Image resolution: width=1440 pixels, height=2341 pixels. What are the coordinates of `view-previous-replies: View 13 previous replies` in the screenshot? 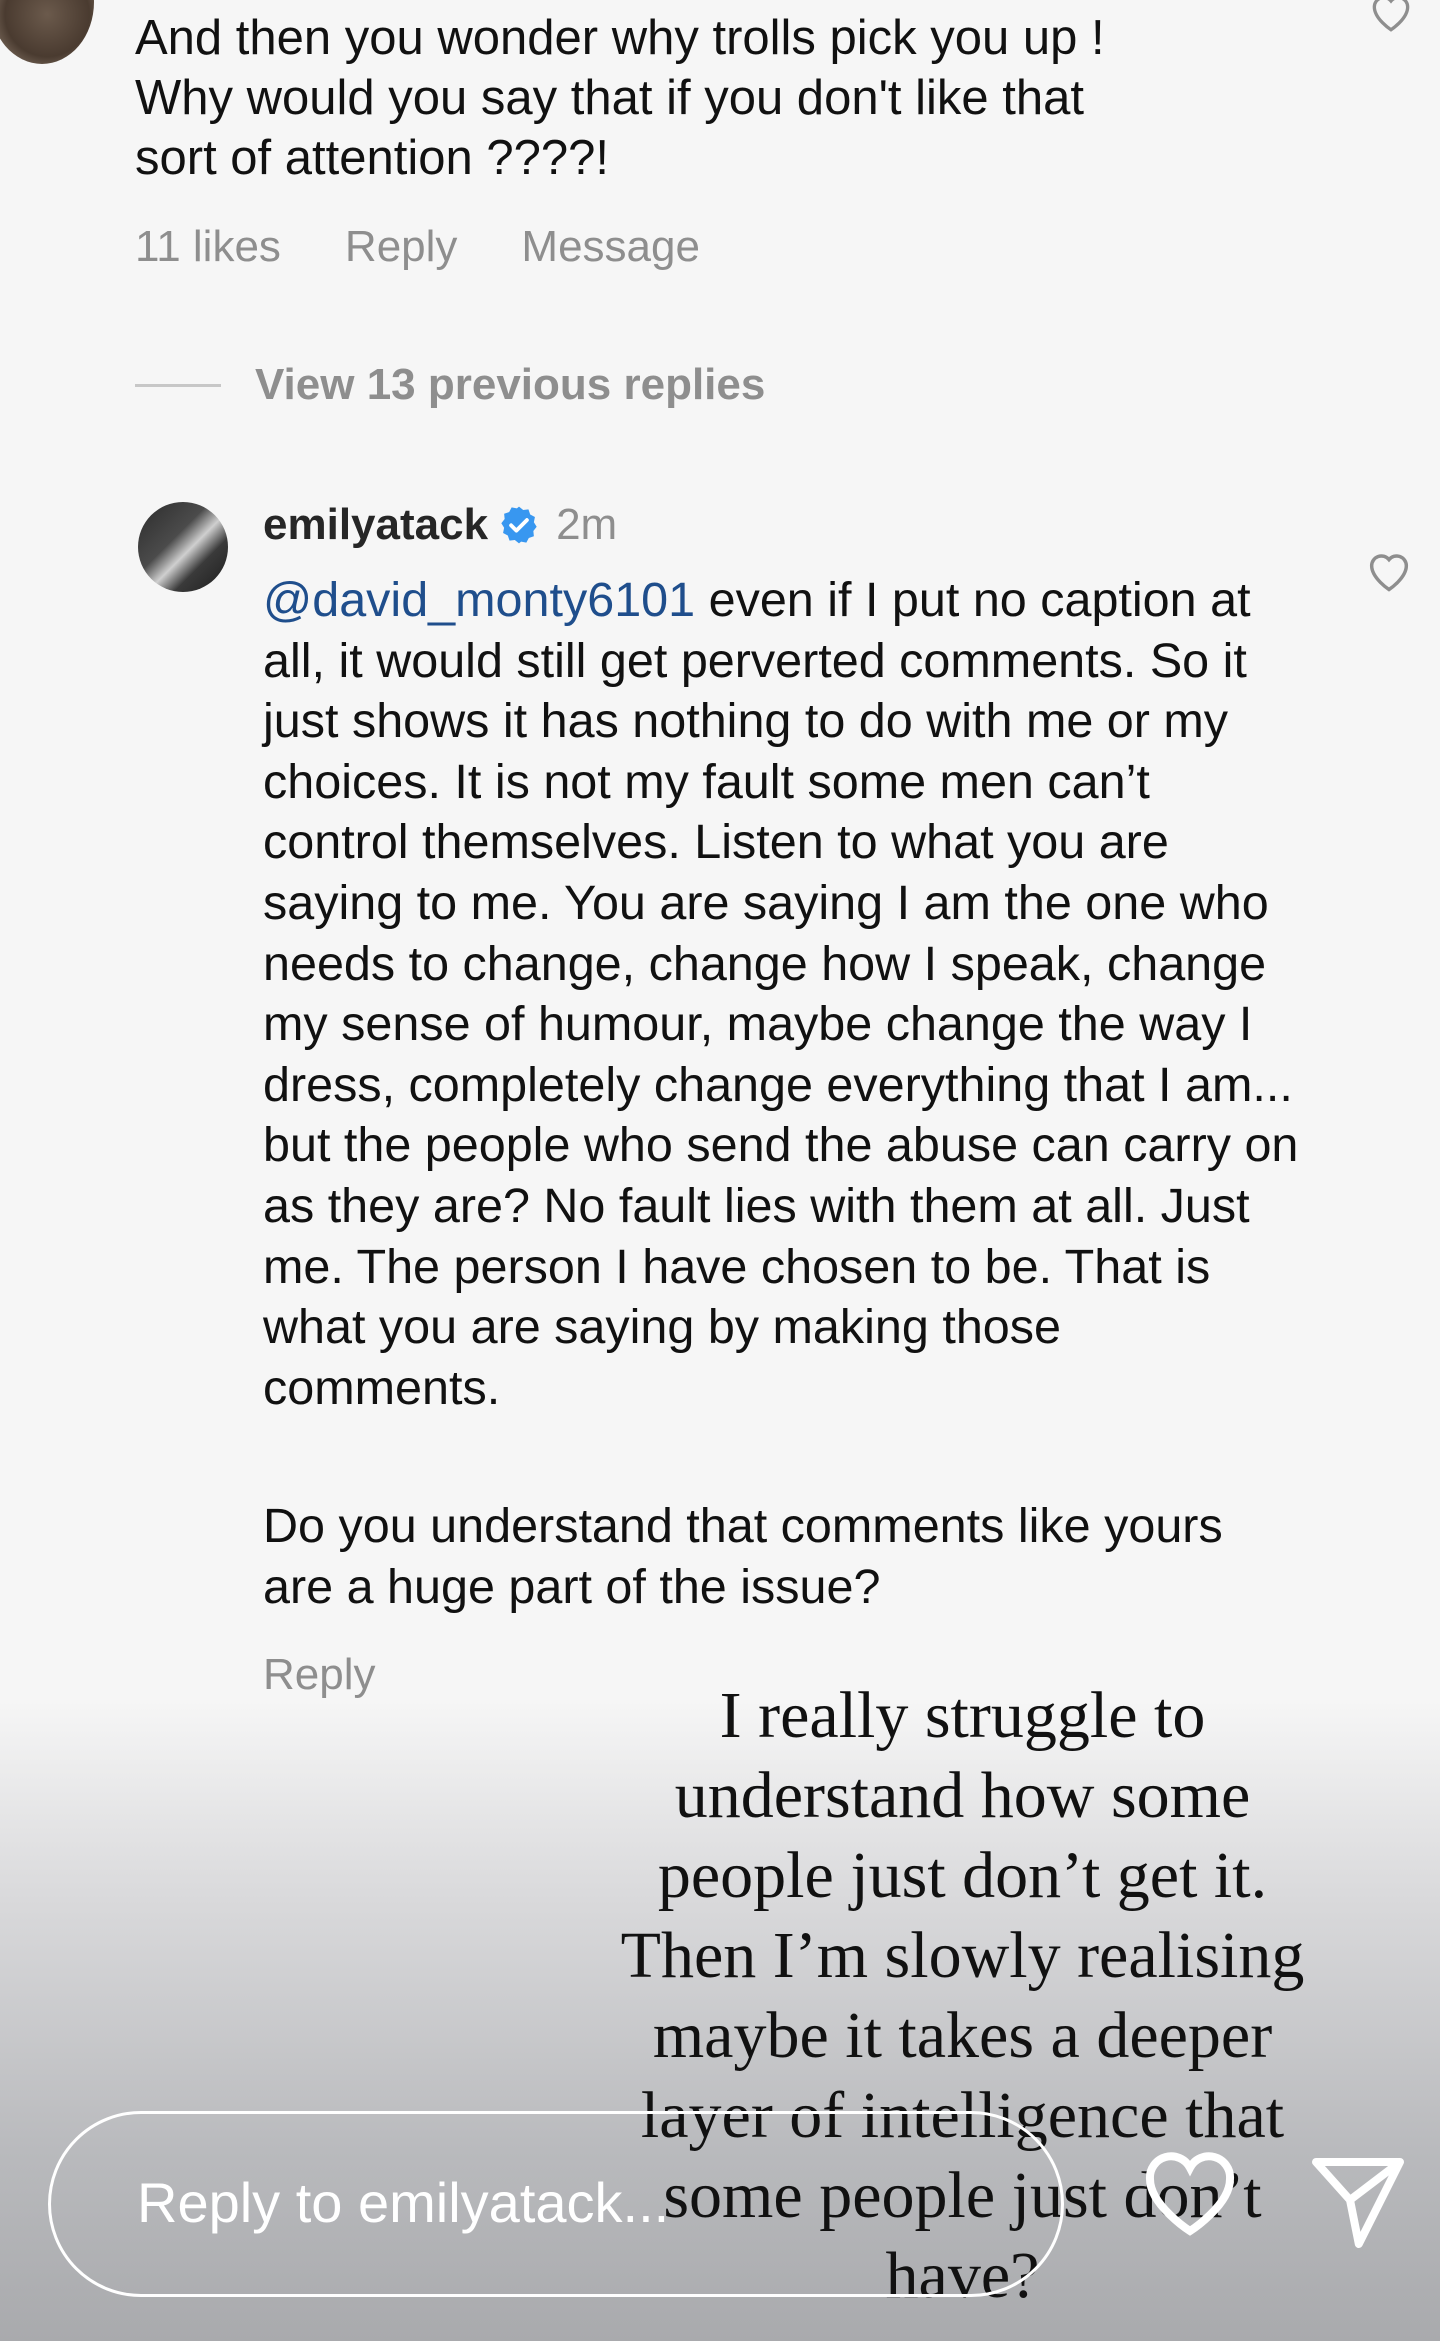 It's located at (450, 385).